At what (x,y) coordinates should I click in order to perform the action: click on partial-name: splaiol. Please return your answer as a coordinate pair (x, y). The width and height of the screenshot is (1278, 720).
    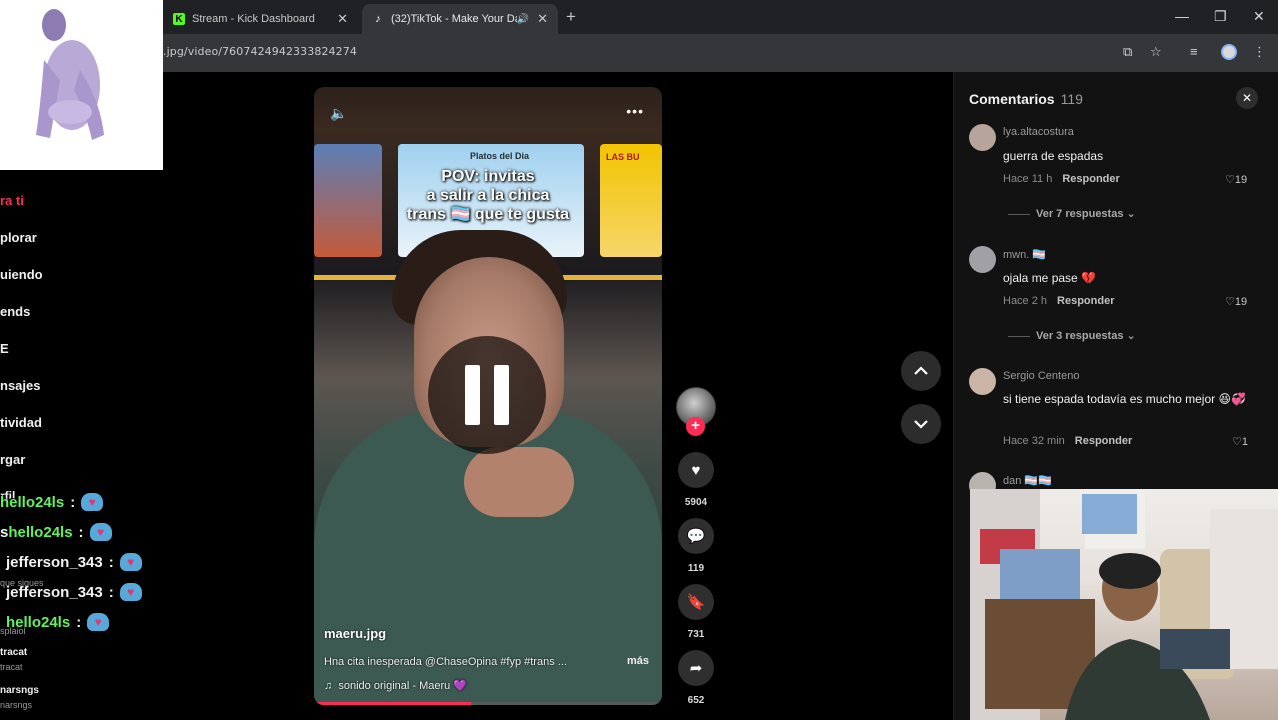
    Looking at the image, I should click on (13, 631).